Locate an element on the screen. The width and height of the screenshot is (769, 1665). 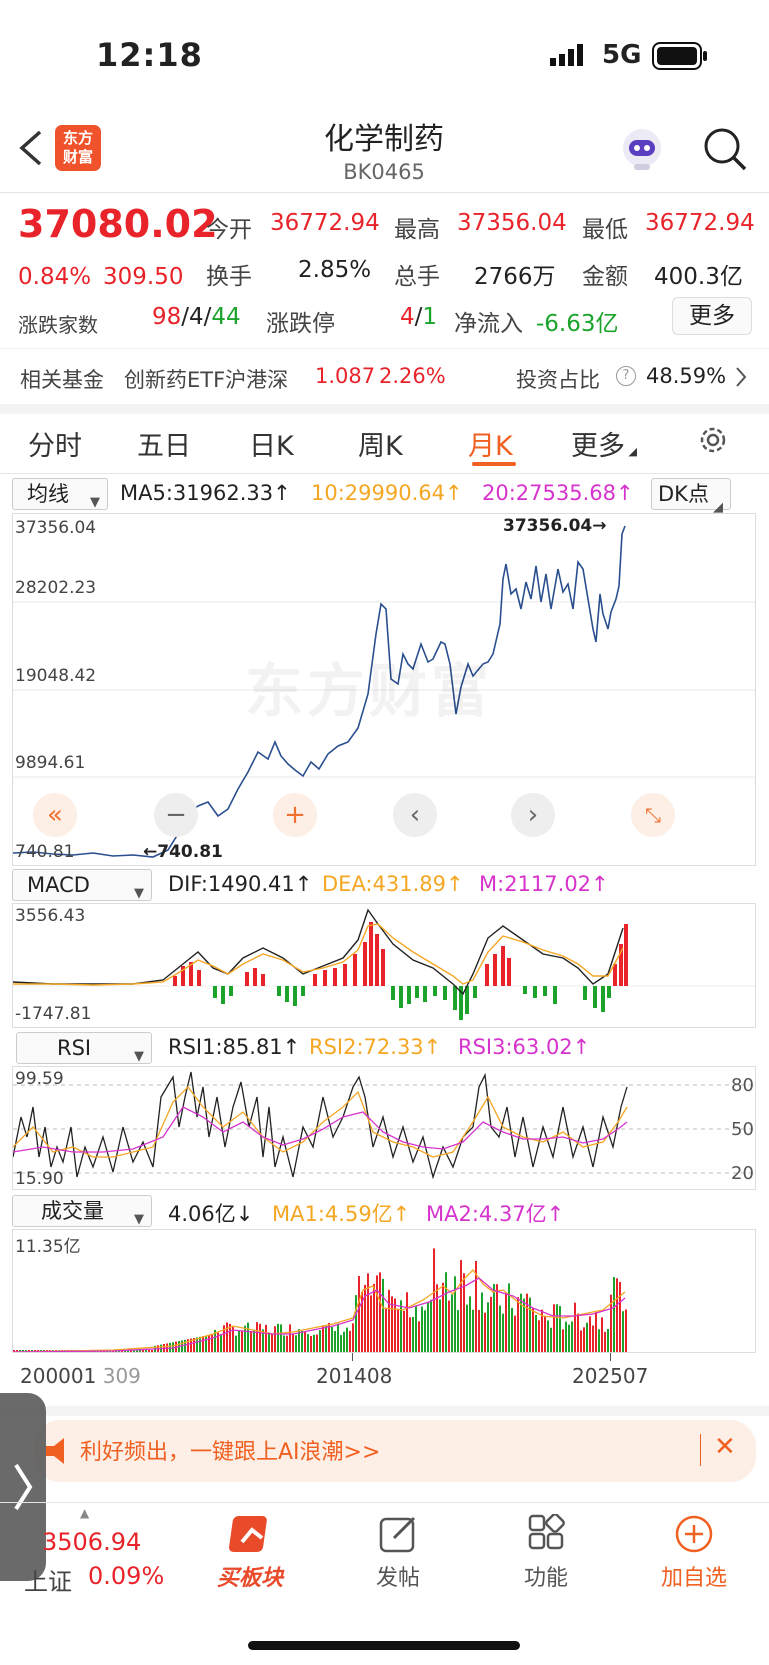
tab-daily-k: 日K is located at coordinates (271, 443).